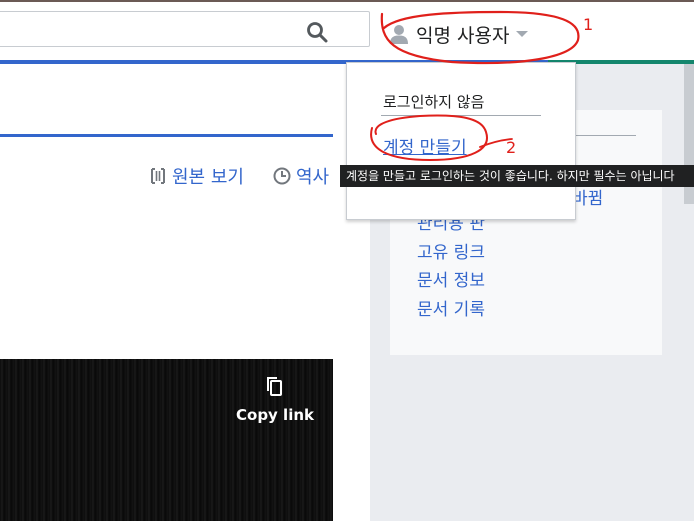  I want to click on copy-link-button: Copy link, so click(275, 399).